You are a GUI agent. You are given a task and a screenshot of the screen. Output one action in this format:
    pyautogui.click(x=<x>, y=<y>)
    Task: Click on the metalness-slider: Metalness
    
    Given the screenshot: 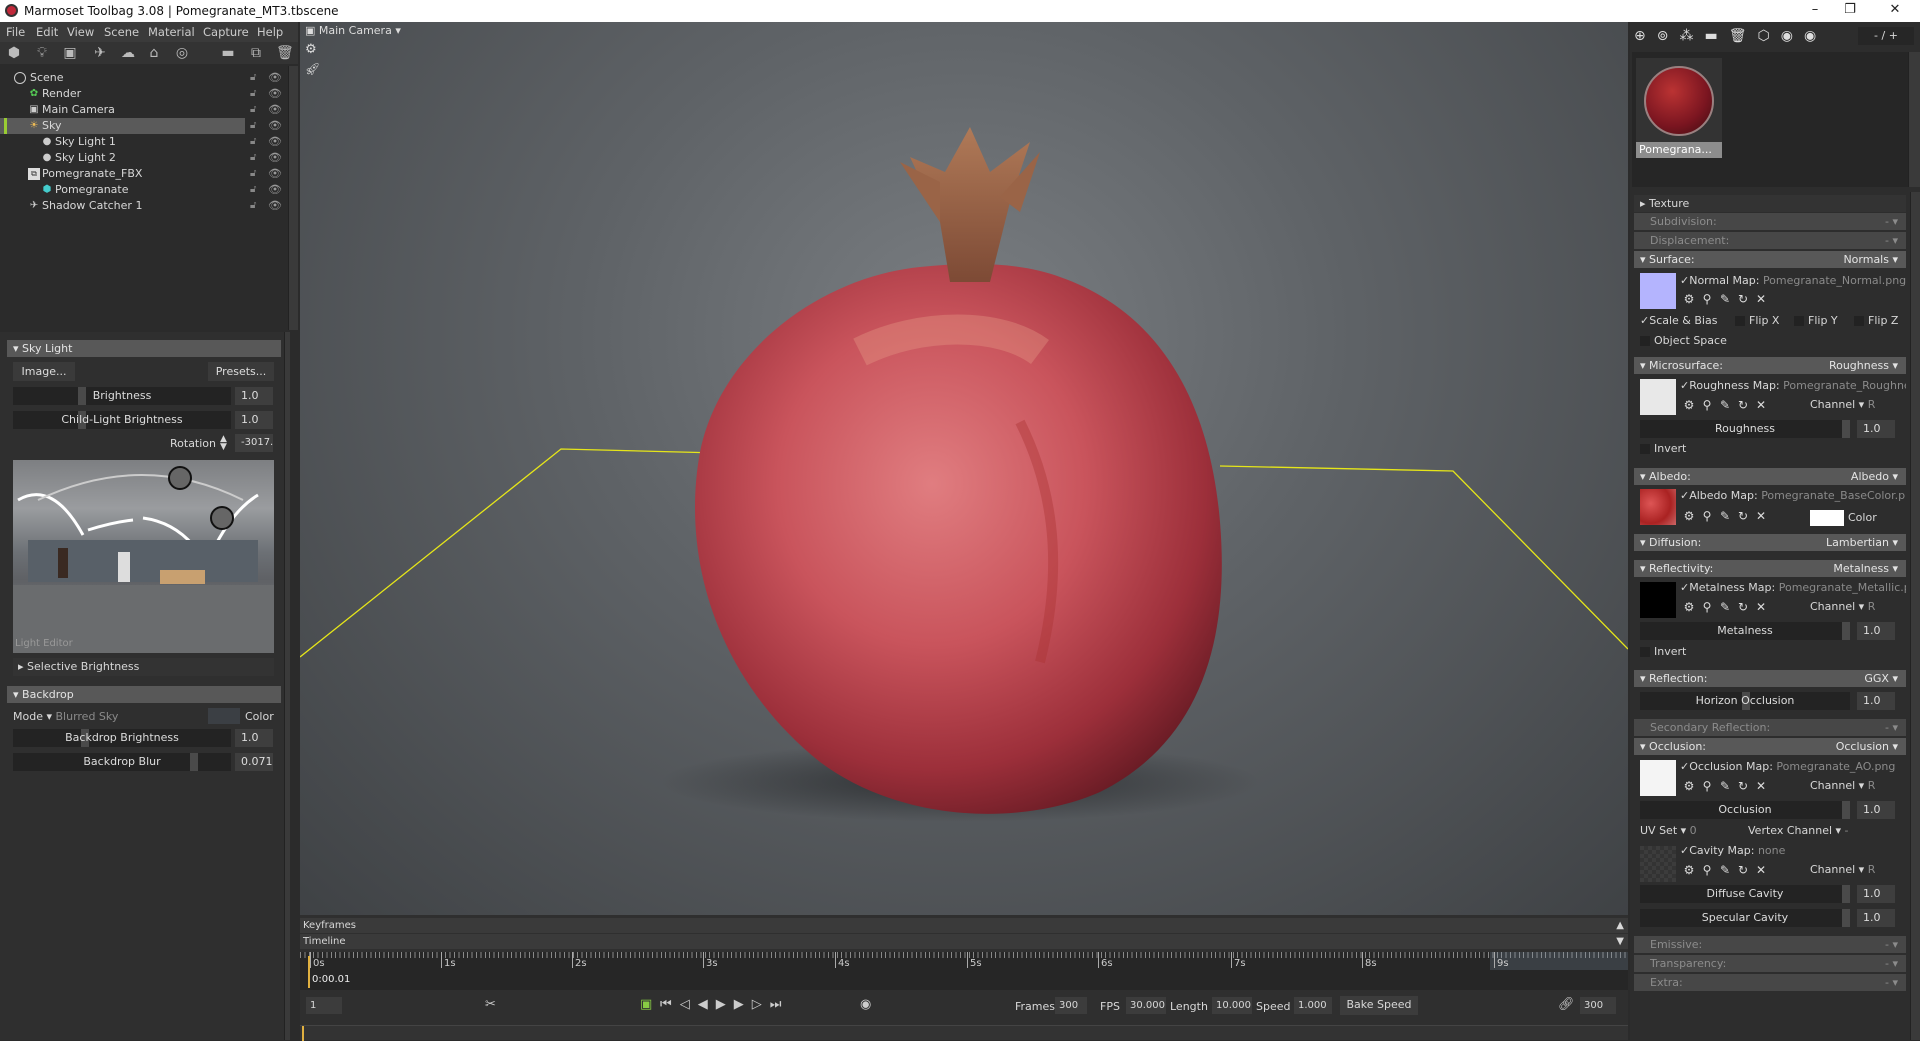 What is the action you would take?
    pyautogui.click(x=1745, y=631)
    